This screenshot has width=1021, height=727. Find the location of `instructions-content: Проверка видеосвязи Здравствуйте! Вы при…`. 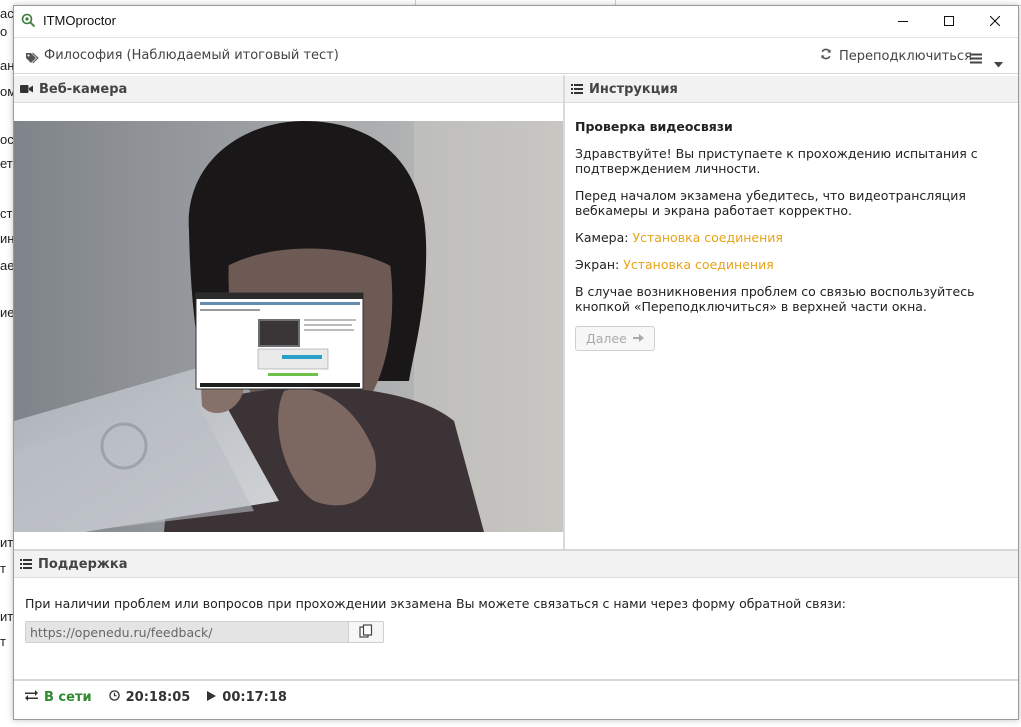

instructions-content: Проверка видеосвязи Здравствуйте! Вы при… is located at coordinates (790, 235).